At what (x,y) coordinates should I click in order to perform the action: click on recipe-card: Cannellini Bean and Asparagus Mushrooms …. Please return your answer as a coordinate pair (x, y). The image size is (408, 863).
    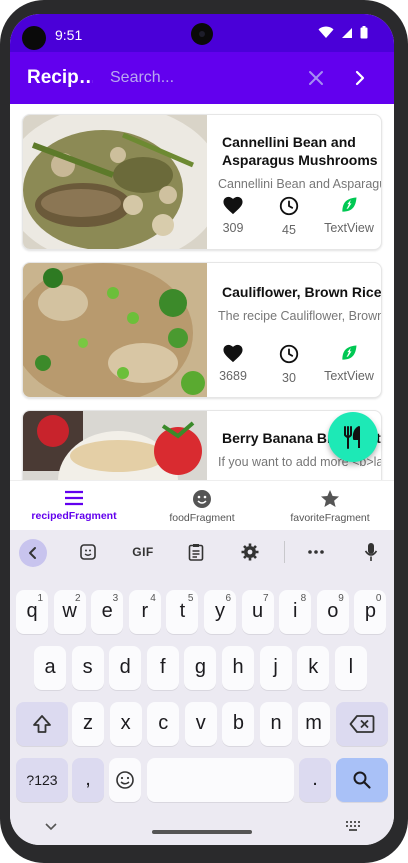
    Looking at the image, I should click on (202, 182).